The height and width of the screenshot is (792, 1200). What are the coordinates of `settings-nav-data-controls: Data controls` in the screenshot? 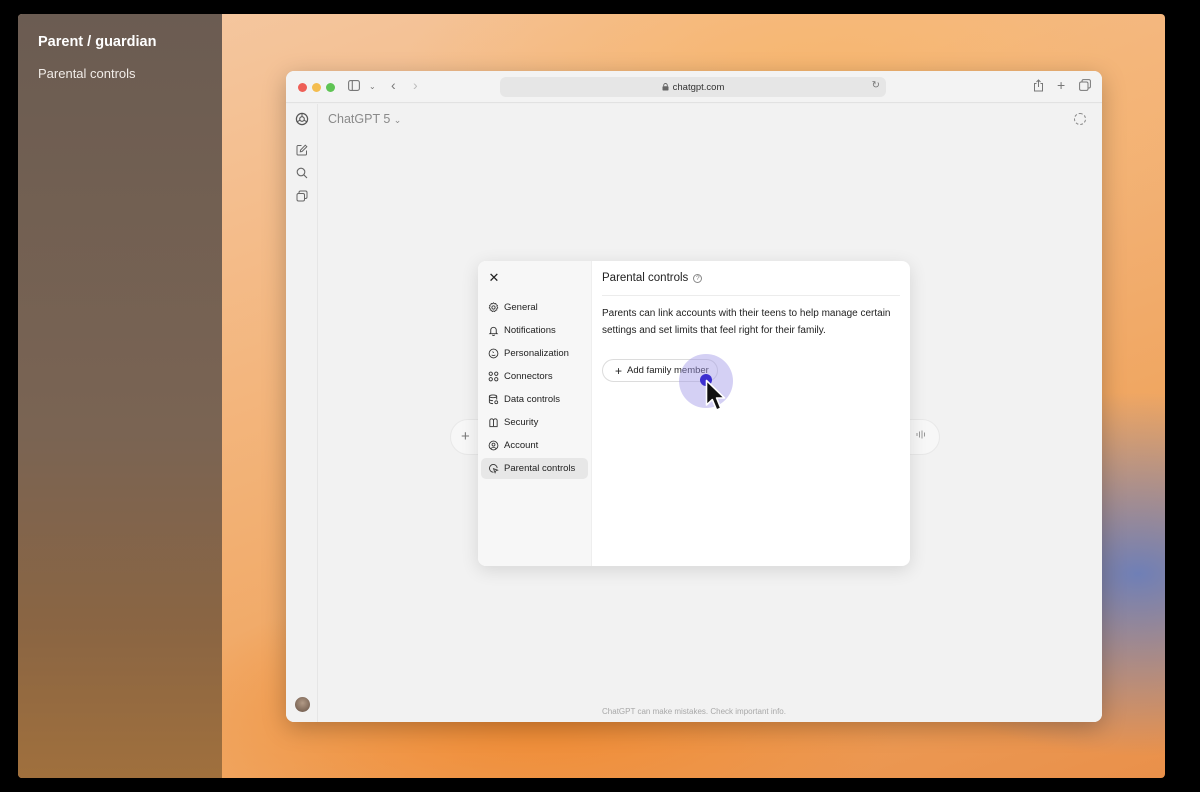 It's located at (534, 399).